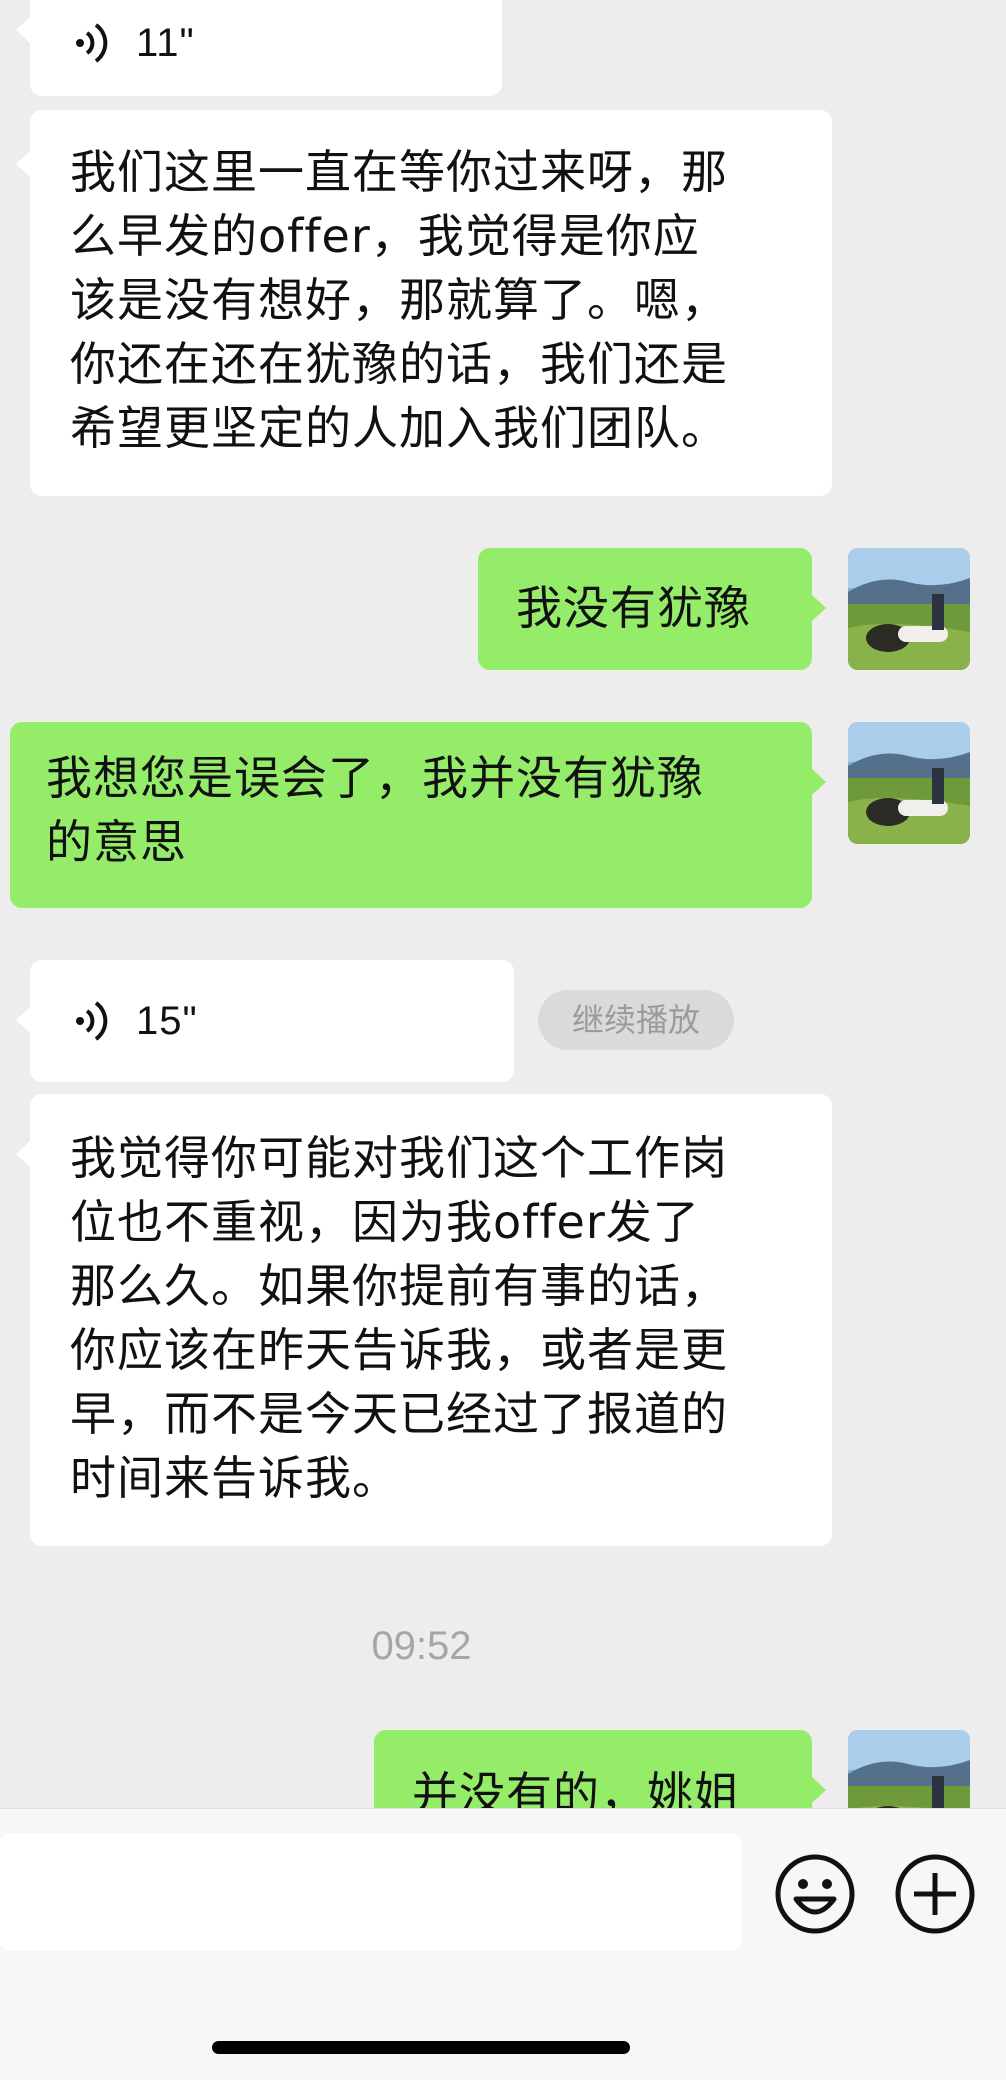 The height and width of the screenshot is (2080, 1006). I want to click on message-line: 你应该在昨天告诉我，或者是更, so click(399, 1350).